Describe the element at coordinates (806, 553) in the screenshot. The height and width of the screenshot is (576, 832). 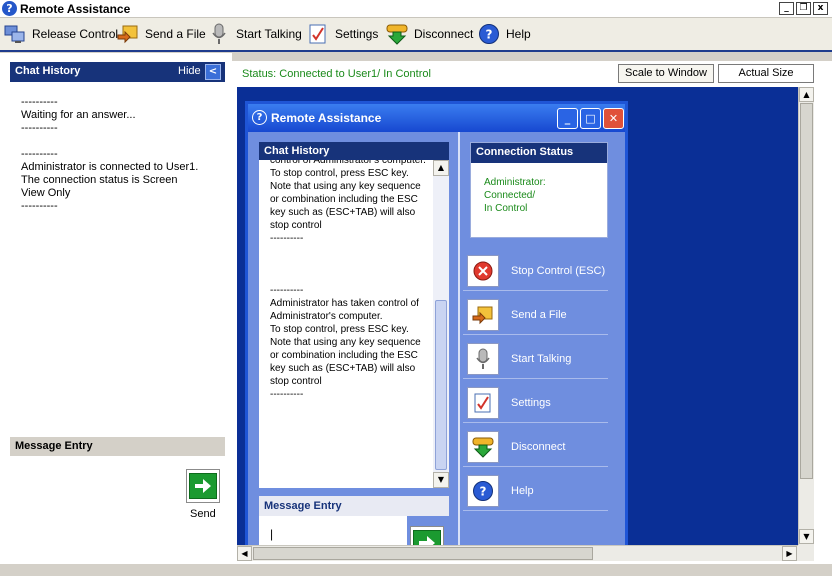
I see `scroll-corner` at that location.